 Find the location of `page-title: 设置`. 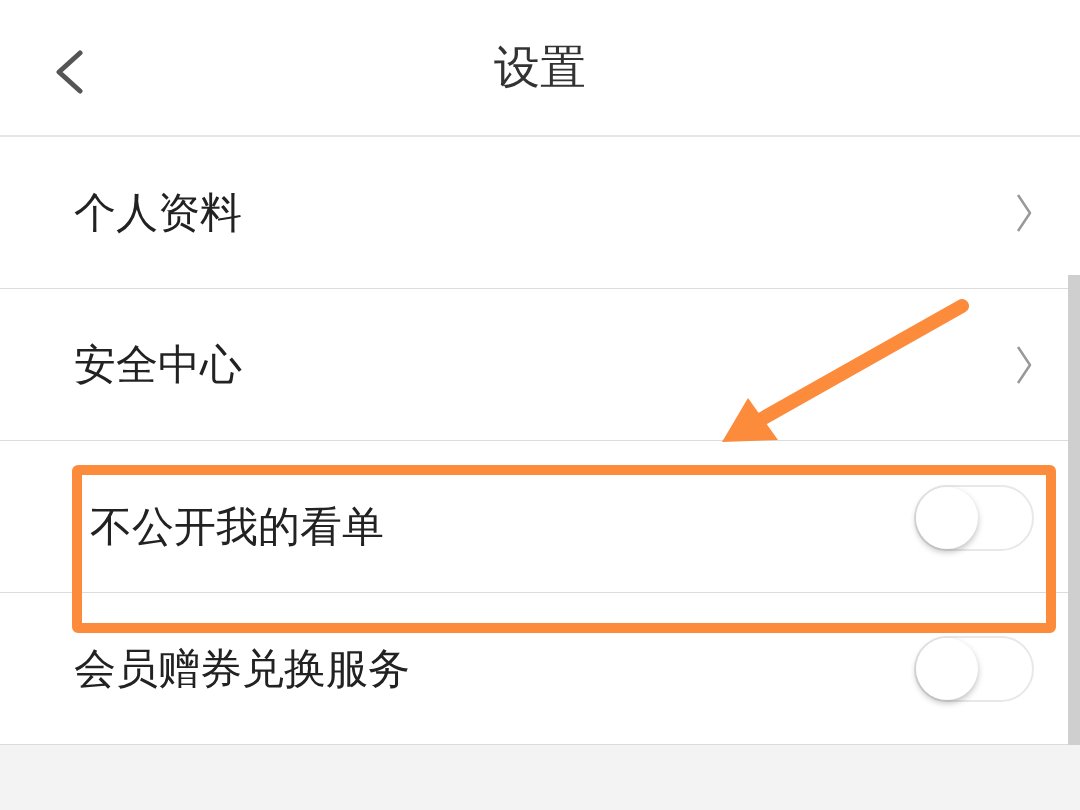

page-title: 设置 is located at coordinates (540, 67).